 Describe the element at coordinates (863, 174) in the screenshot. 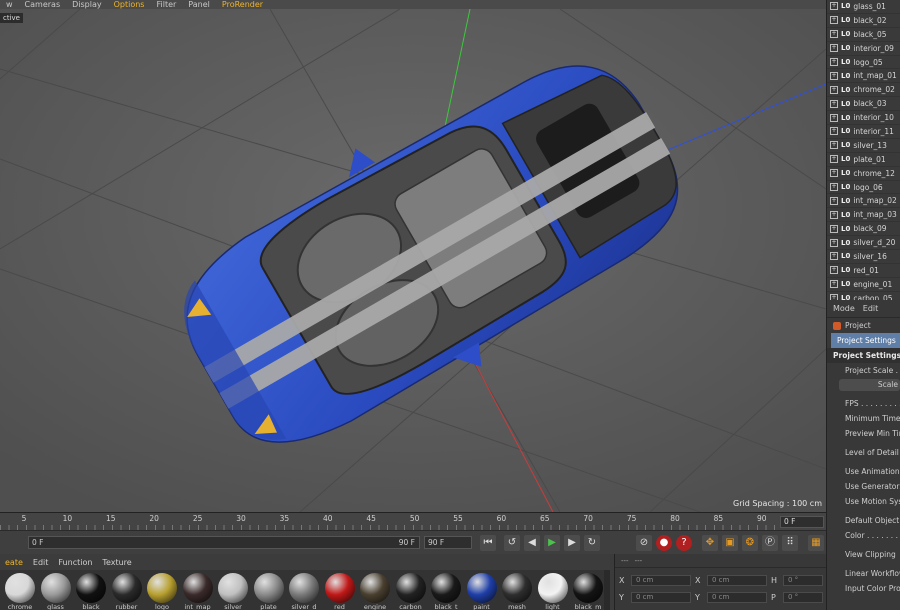

I see `object-list-item: + L0 chrome_12` at that location.